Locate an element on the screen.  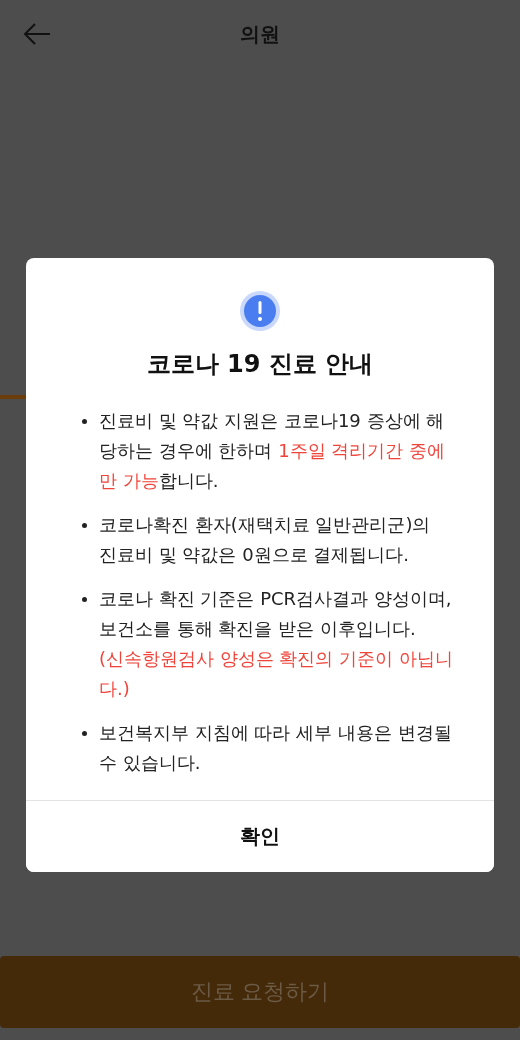
notice-text: 코로나확진 환자(재택치료 일반관리군)의 진료비 및 약값은 0원으로 결제됩니다. is located at coordinates (265, 540).